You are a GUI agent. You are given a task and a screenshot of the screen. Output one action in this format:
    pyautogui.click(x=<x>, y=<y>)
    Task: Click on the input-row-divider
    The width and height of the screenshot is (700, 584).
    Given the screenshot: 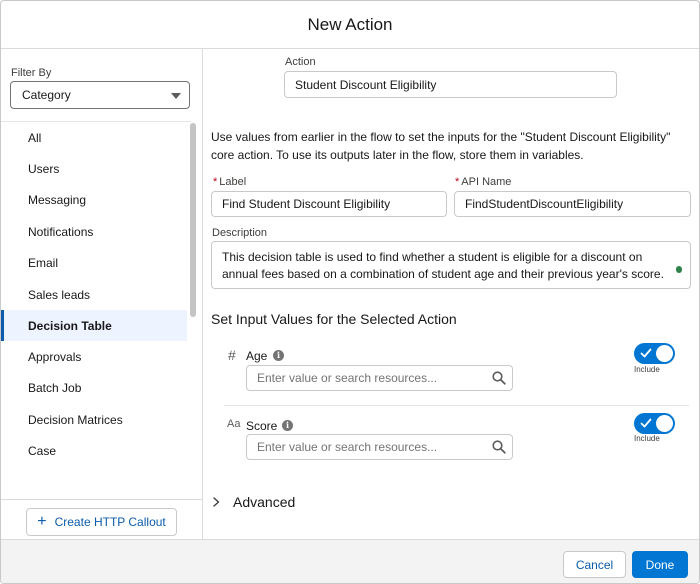 What is the action you would take?
    pyautogui.click(x=456, y=405)
    